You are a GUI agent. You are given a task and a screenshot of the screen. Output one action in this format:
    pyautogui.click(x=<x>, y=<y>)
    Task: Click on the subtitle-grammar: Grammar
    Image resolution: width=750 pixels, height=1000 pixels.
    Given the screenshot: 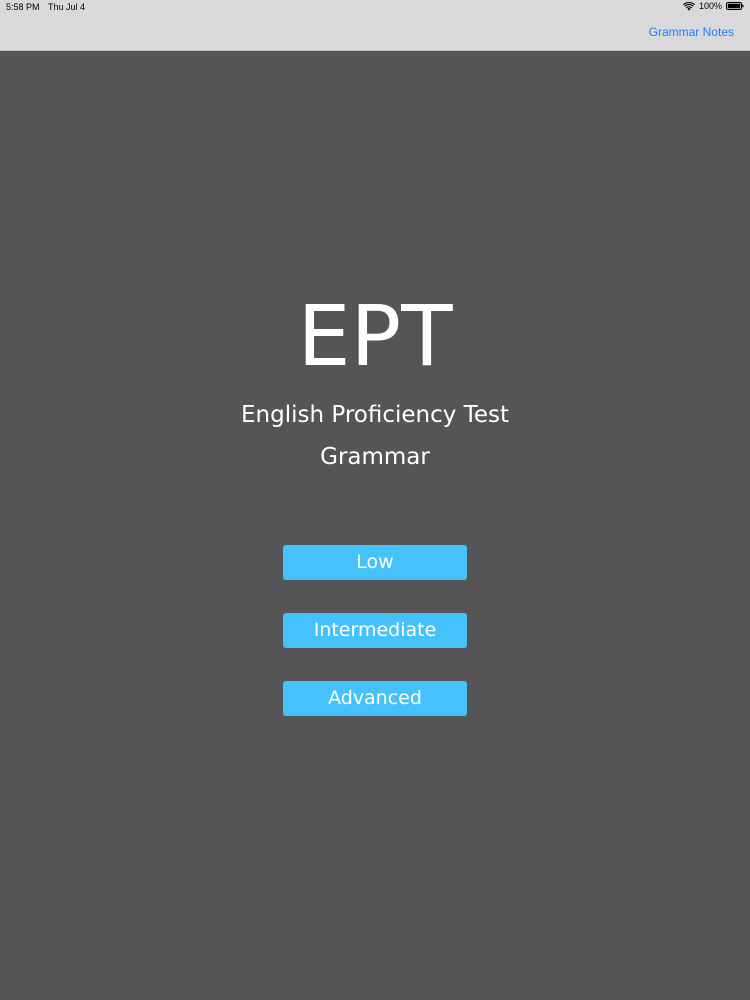 What is the action you would take?
    pyautogui.click(x=375, y=457)
    